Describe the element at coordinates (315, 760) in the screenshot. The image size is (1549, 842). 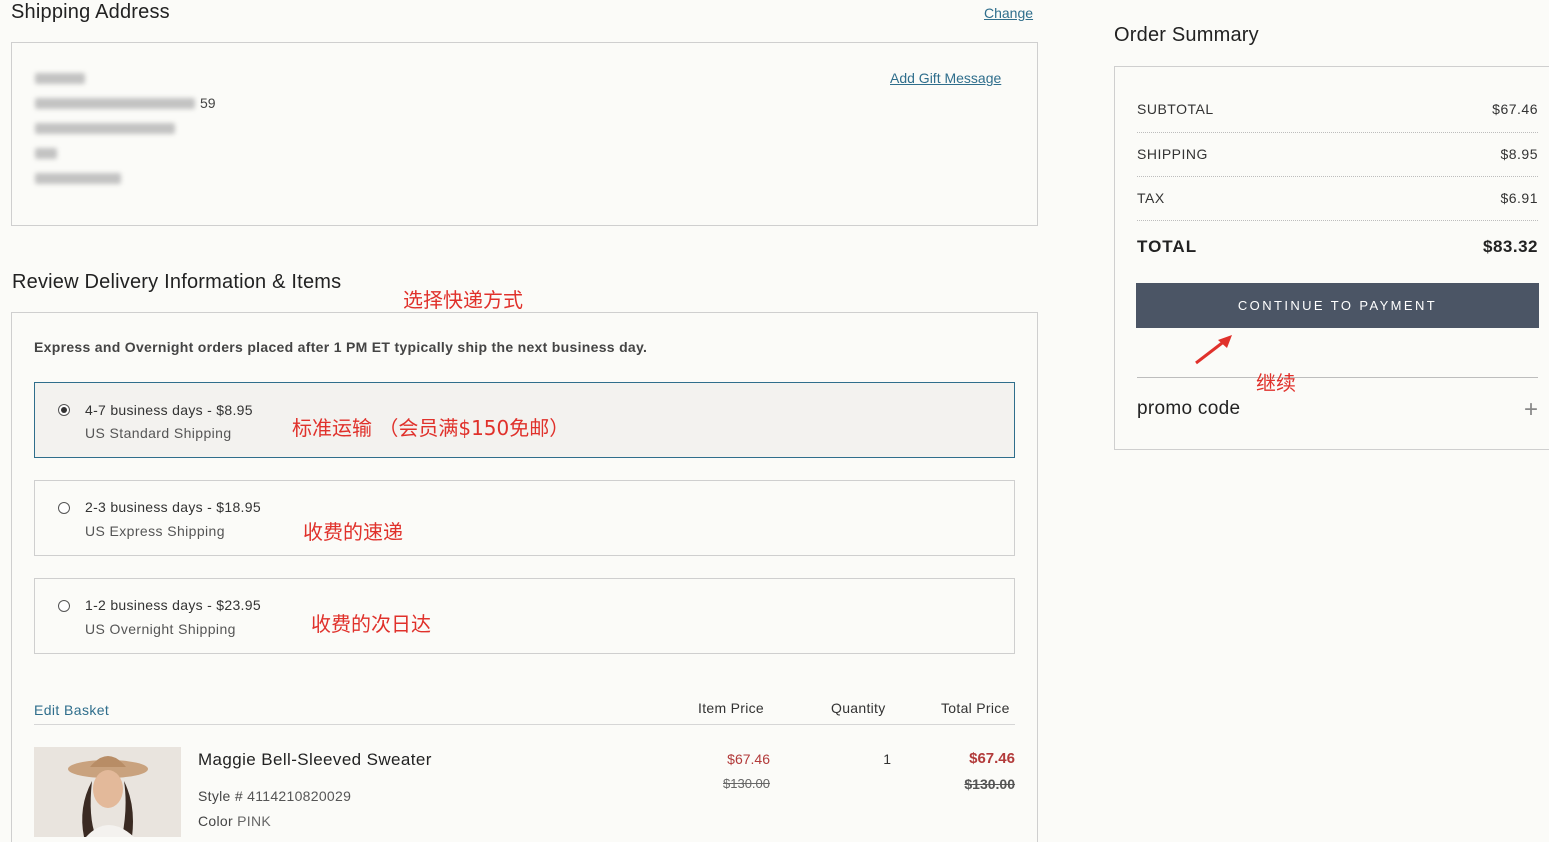
I see `product-name: Maggie Bell-Sleeved Sweater` at that location.